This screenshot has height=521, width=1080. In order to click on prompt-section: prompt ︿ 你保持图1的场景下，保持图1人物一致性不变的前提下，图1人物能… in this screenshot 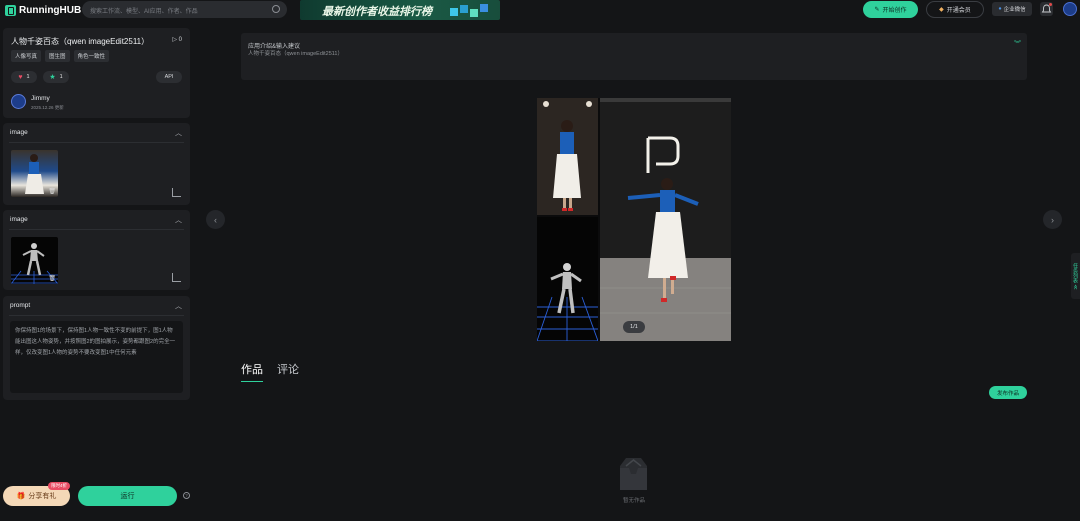, I will do `click(96, 348)`.